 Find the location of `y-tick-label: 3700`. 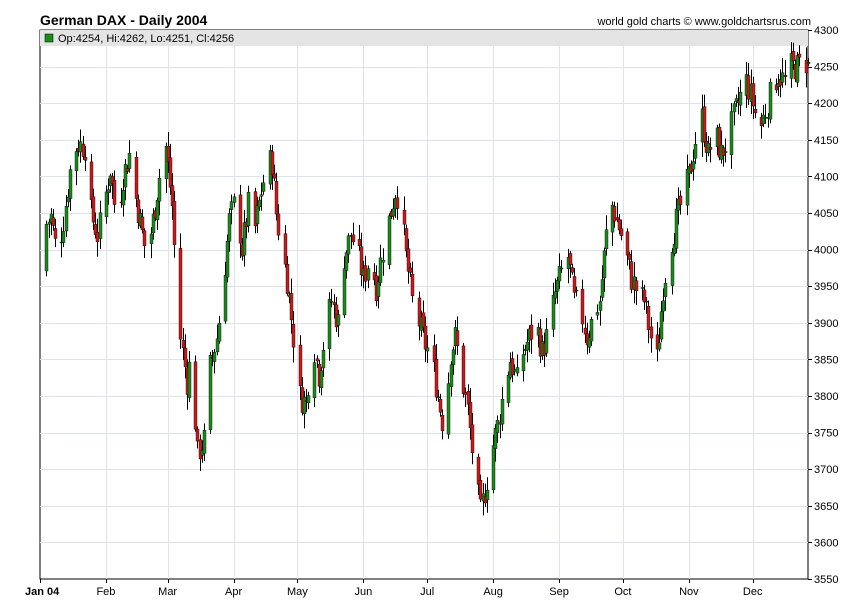

y-tick-label: 3700 is located at coordinates (826, 470).